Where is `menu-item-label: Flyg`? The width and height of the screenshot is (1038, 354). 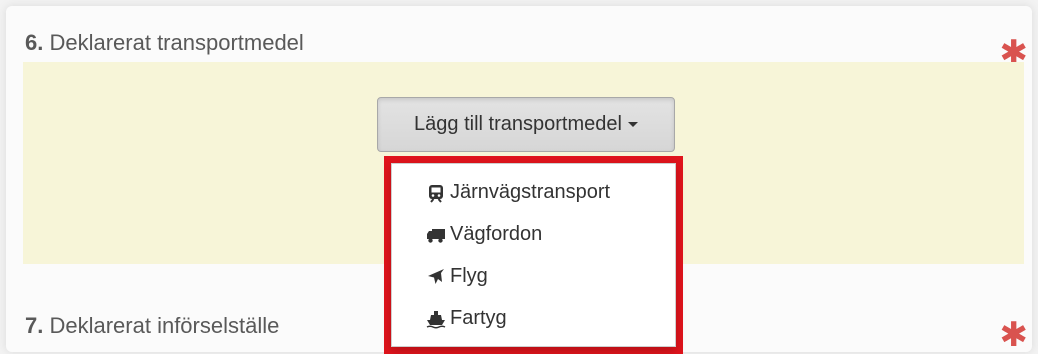
menu-item-label: Flyg is located at coordinates (469, 276).